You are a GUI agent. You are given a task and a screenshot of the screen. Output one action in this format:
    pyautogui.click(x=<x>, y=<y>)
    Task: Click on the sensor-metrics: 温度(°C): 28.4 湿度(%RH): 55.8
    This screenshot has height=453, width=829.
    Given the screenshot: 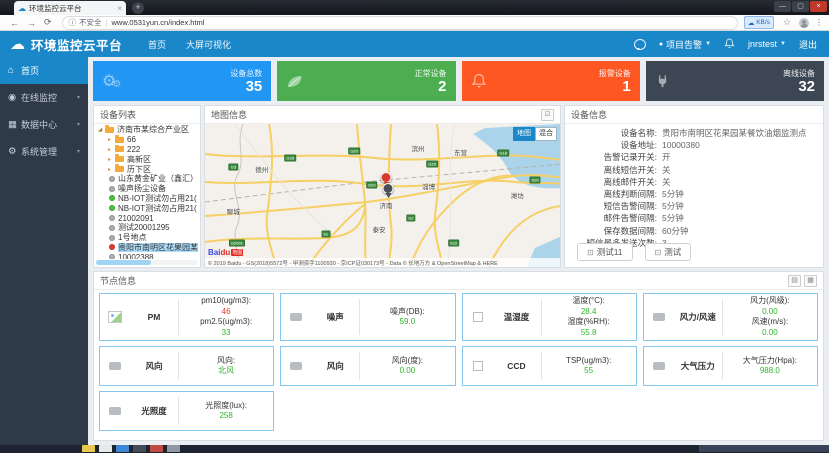 What is the action you would take?
    pyautogui.click(x=589, y=317)
    